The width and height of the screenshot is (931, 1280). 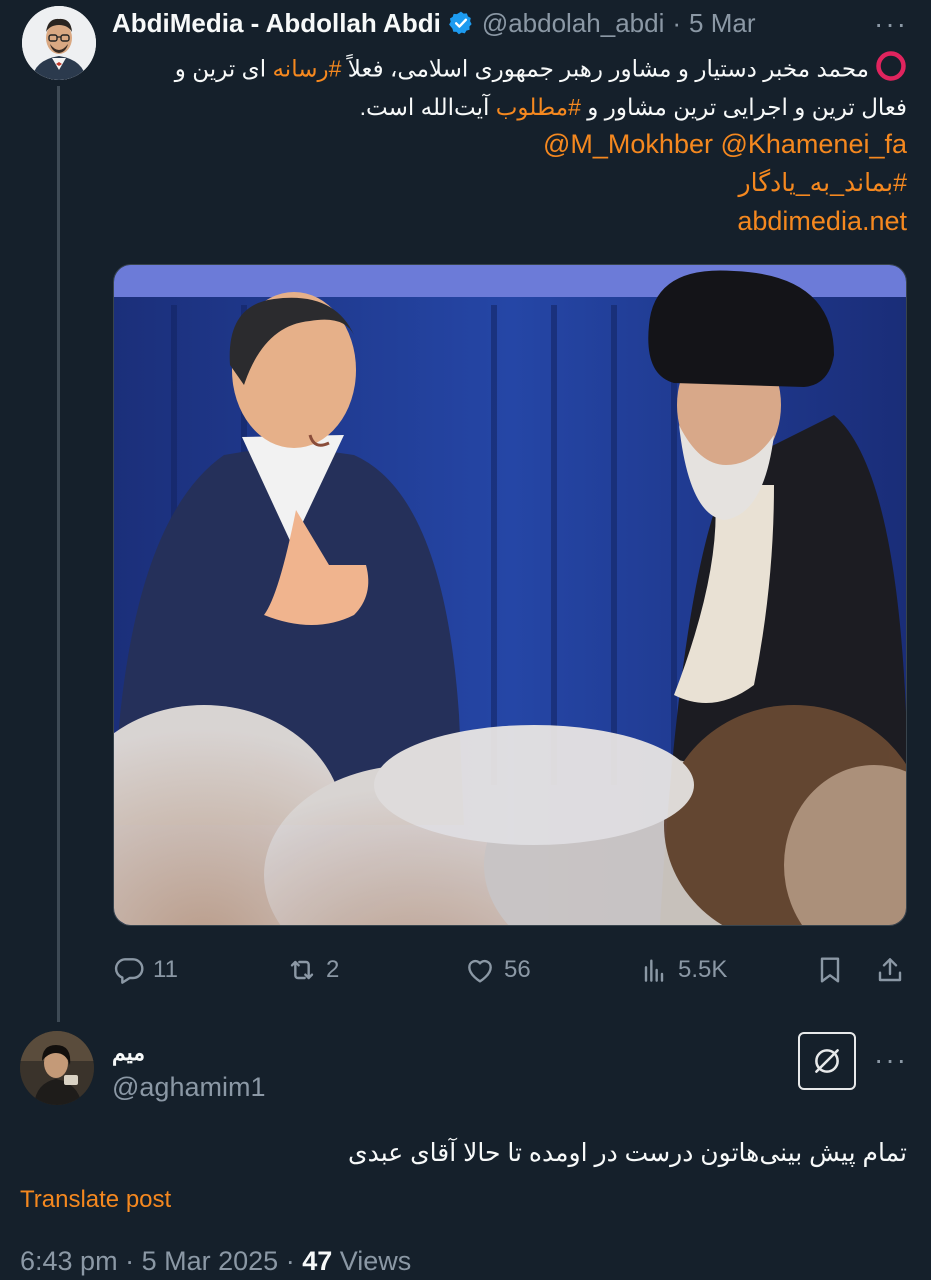 What do you see at coordinates (658, 970) in the screenshot?
I see `bar-chart-icon` at bounding box center [658, 970].